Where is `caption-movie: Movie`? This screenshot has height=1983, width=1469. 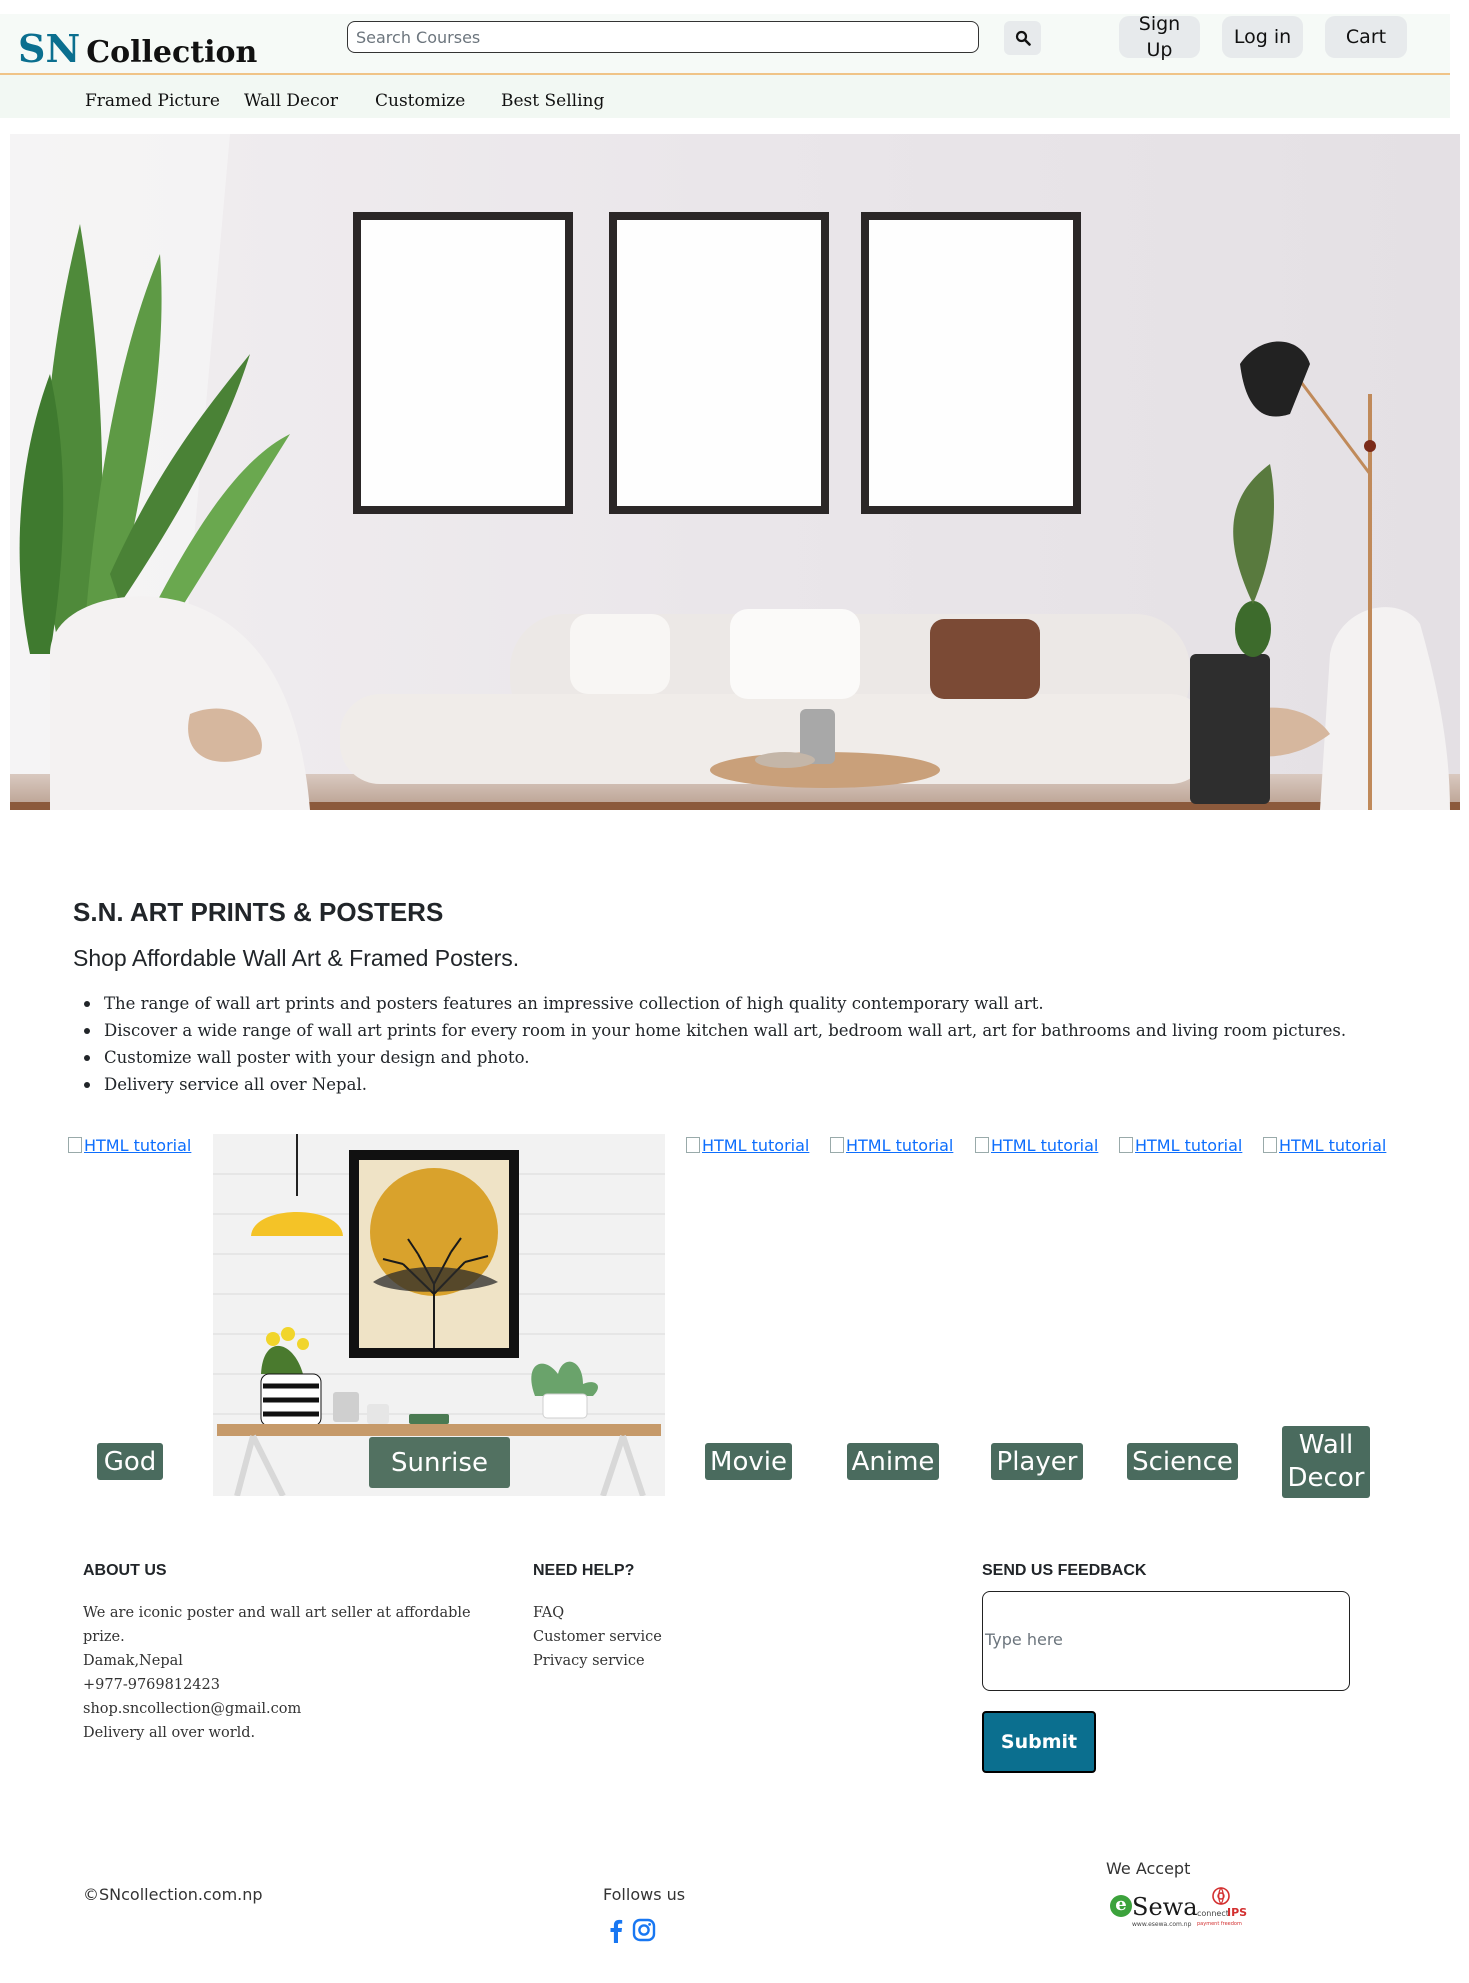
caption-movie: Movie is located at coordinates (748, 1461).